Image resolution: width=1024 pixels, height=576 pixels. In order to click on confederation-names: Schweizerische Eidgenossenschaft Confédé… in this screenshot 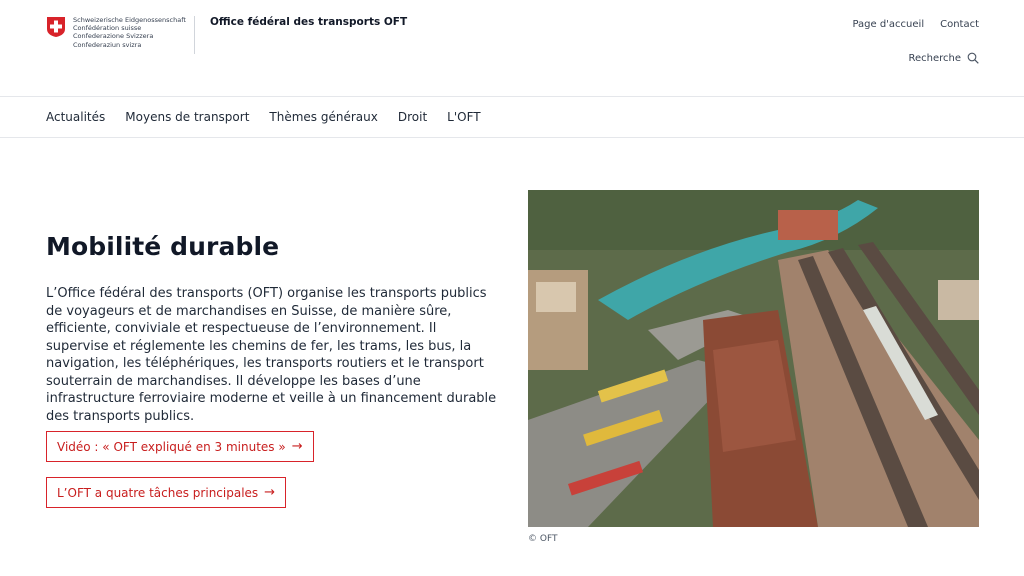, I will do `click(129, 32)`.